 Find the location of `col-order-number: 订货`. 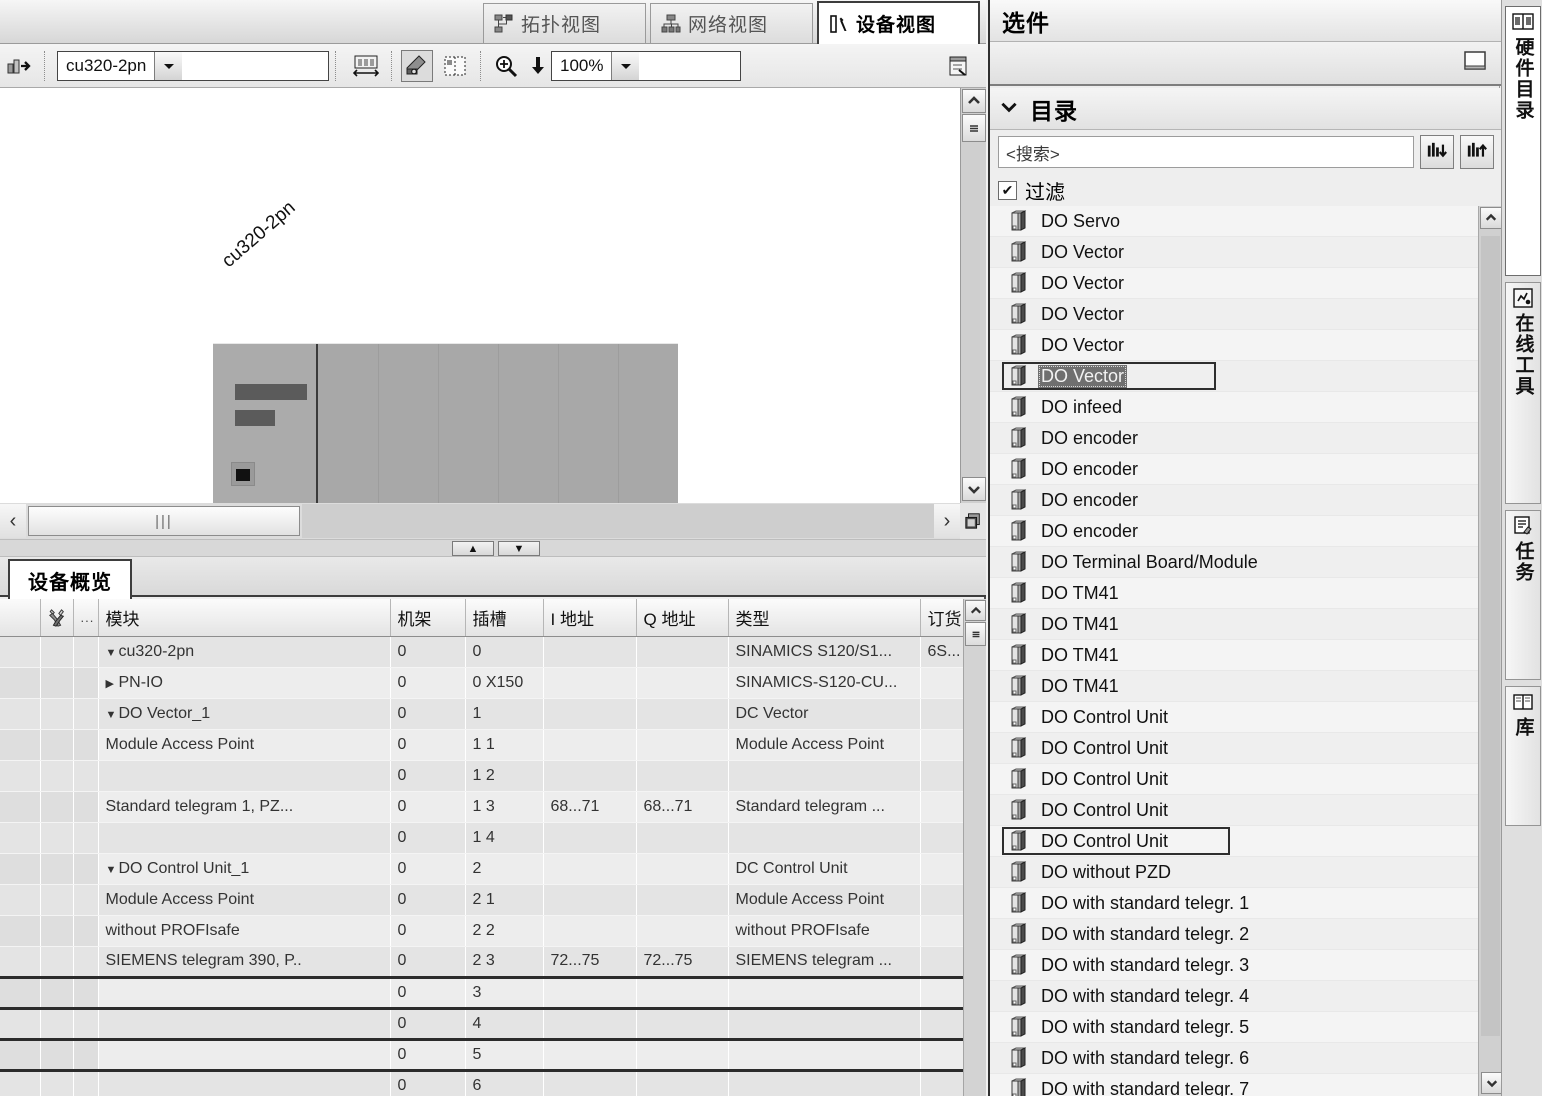

col-order-number: 订货 is located at coordinates (942, 618).